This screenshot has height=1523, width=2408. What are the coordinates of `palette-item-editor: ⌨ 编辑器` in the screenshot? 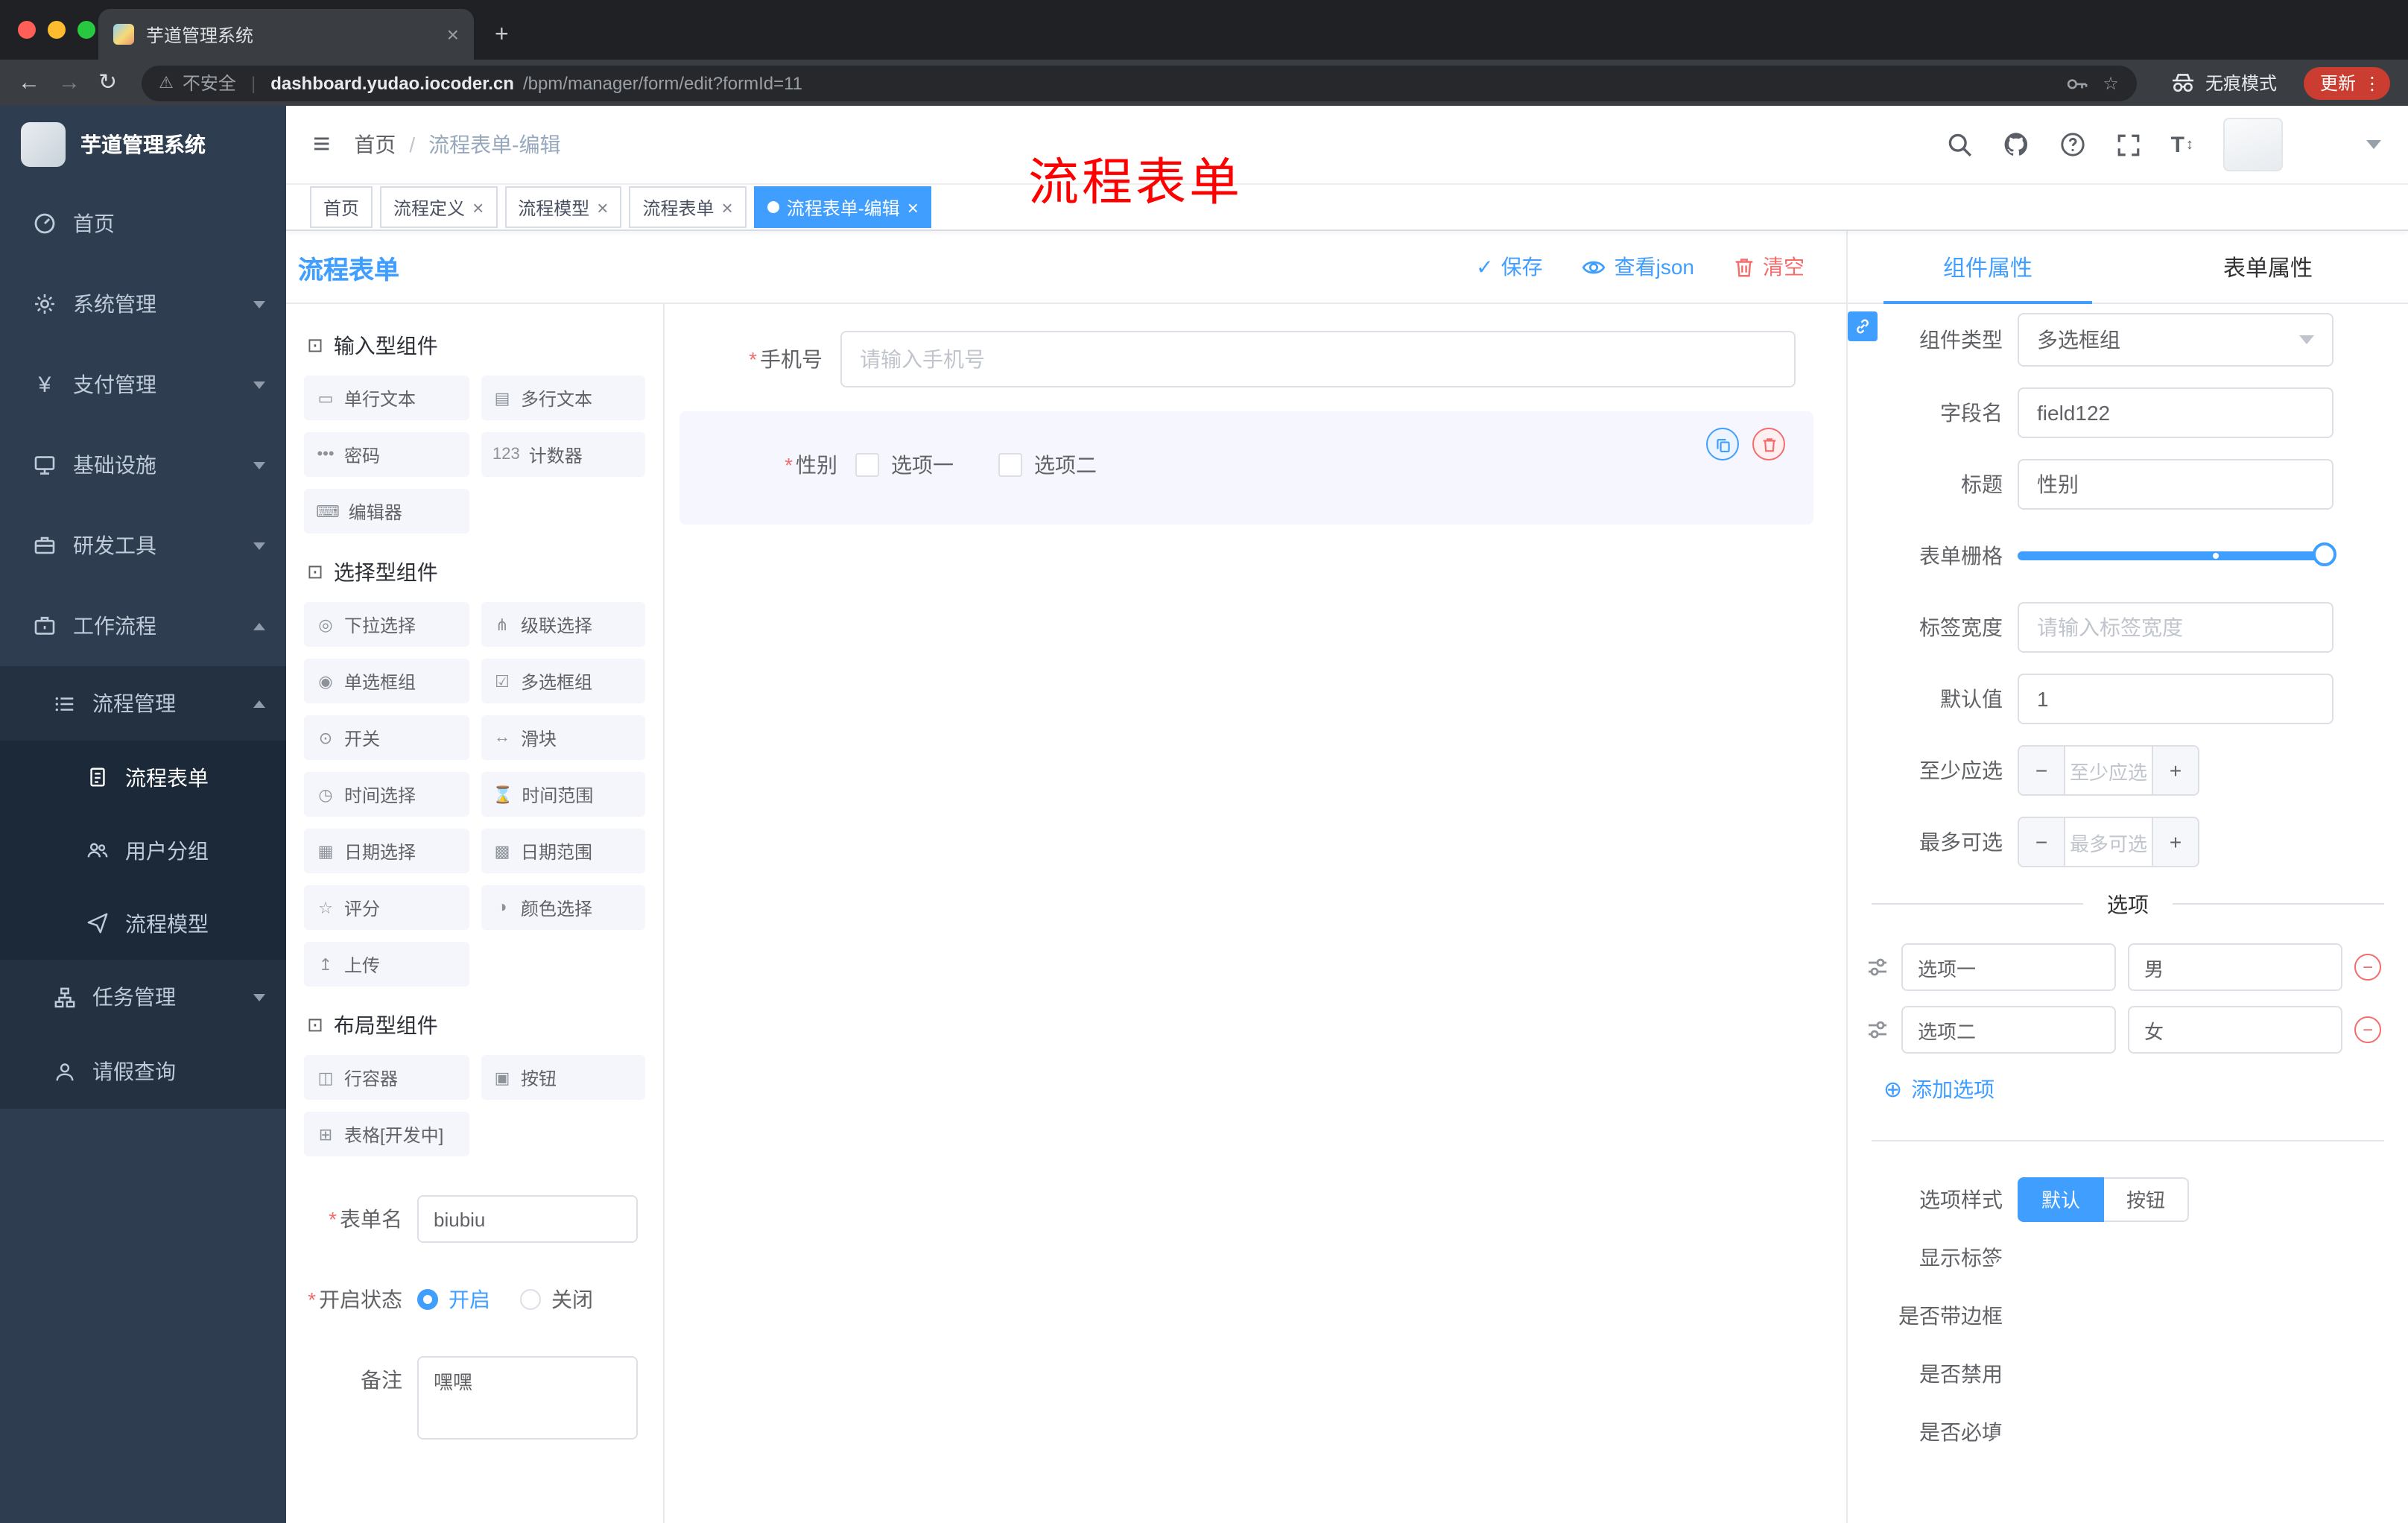 It's located at (386, 511).